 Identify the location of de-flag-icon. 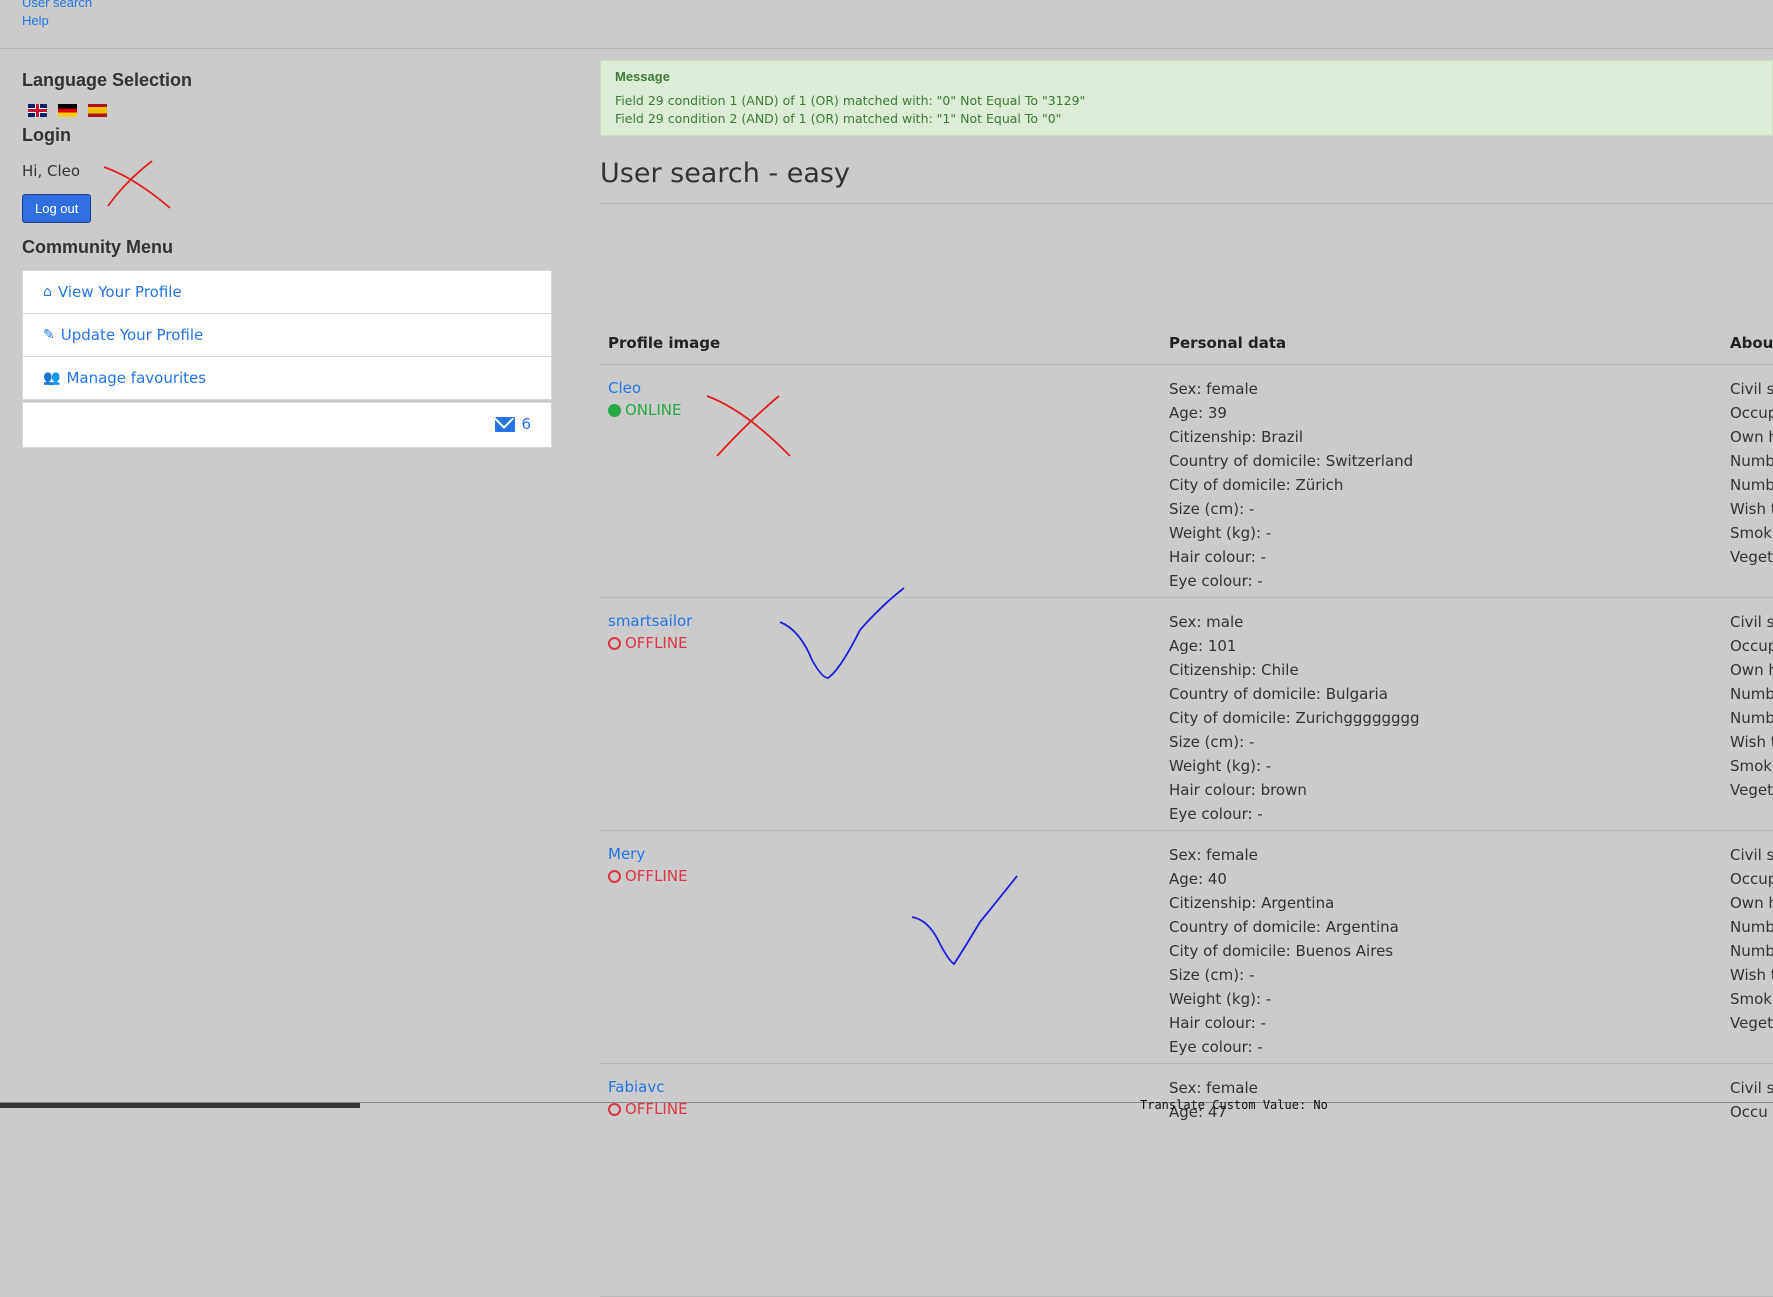
(67, 110).